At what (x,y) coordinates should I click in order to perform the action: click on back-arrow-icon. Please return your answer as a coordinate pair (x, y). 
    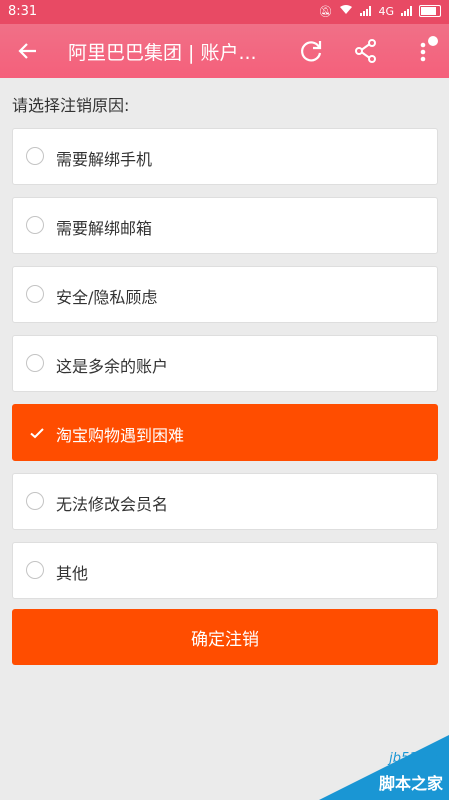
    Looking at the image, I should click on (28, 51).